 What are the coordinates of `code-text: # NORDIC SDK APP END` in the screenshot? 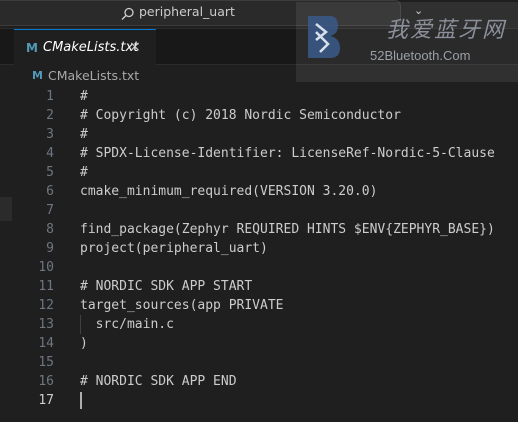 It's located at (158, 381).